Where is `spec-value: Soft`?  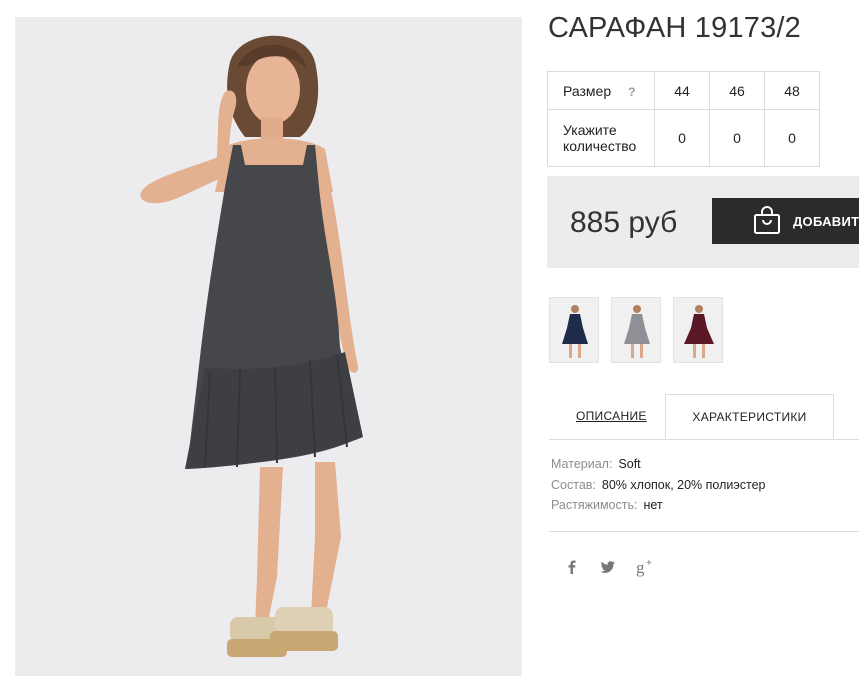
spec-value: Soft is located at coordinates (629, 464).